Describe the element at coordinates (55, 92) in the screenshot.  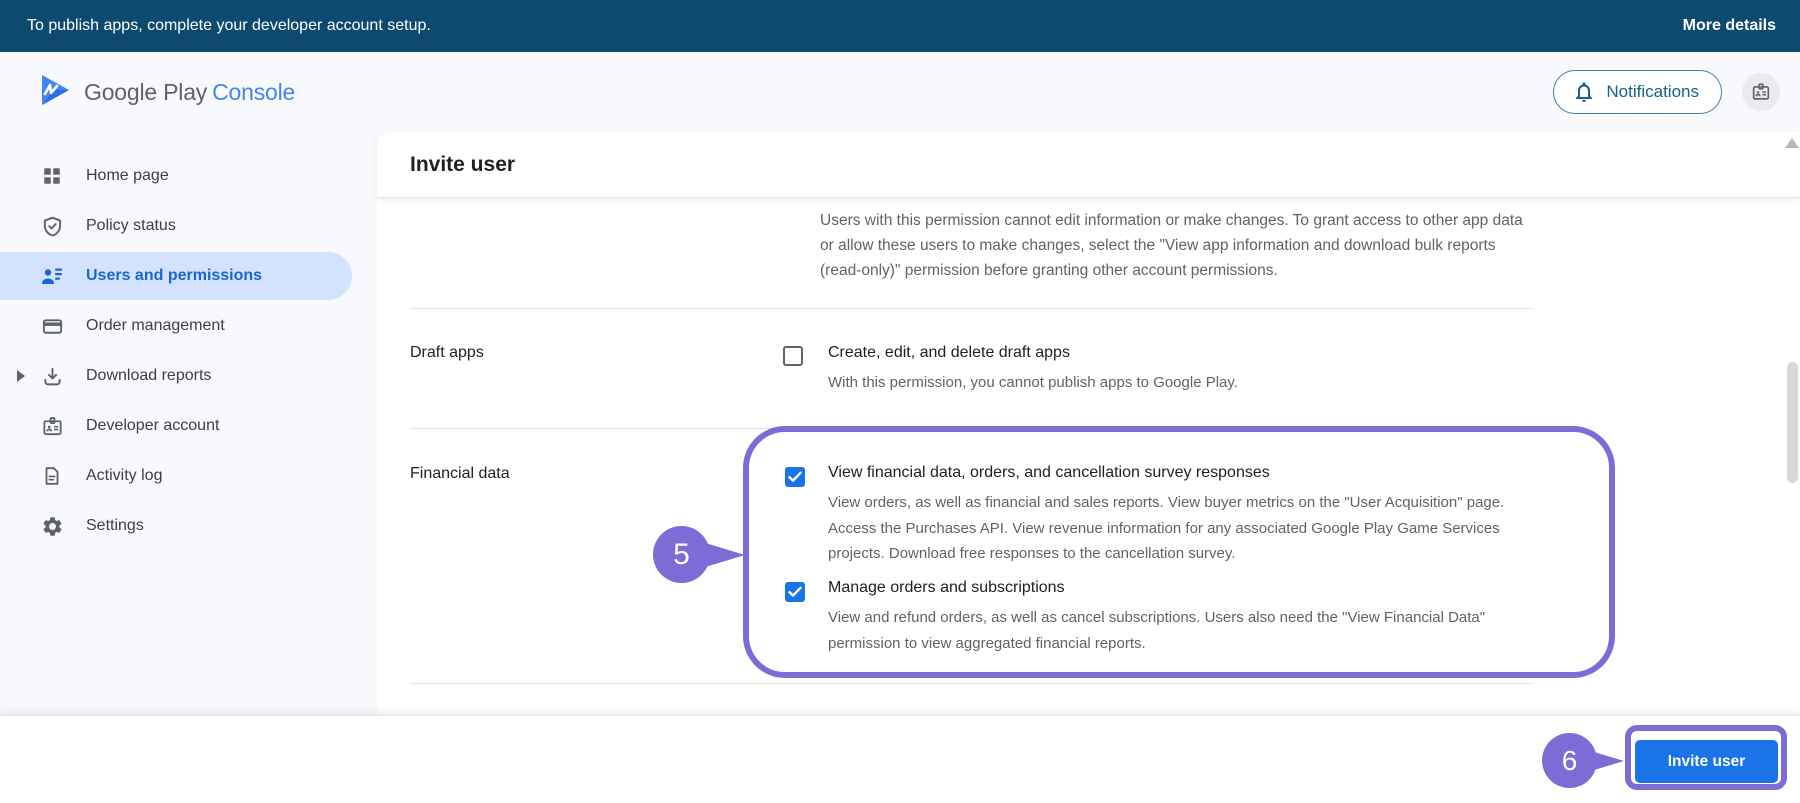
I see `play-triangle-icon` at that location.